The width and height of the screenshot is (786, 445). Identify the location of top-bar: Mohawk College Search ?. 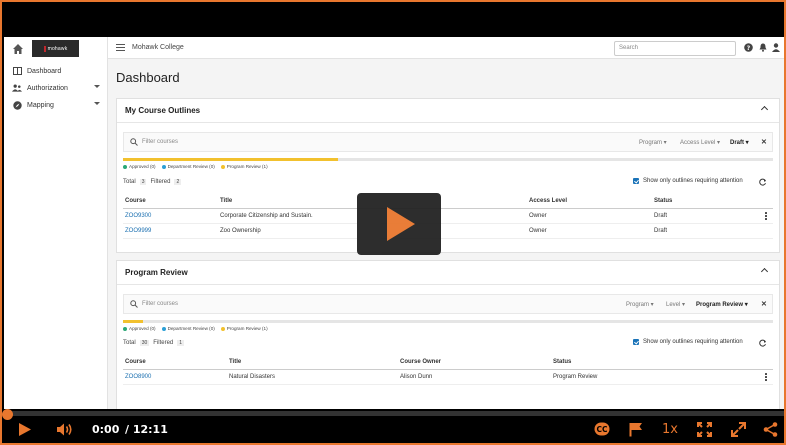
(446, 48).